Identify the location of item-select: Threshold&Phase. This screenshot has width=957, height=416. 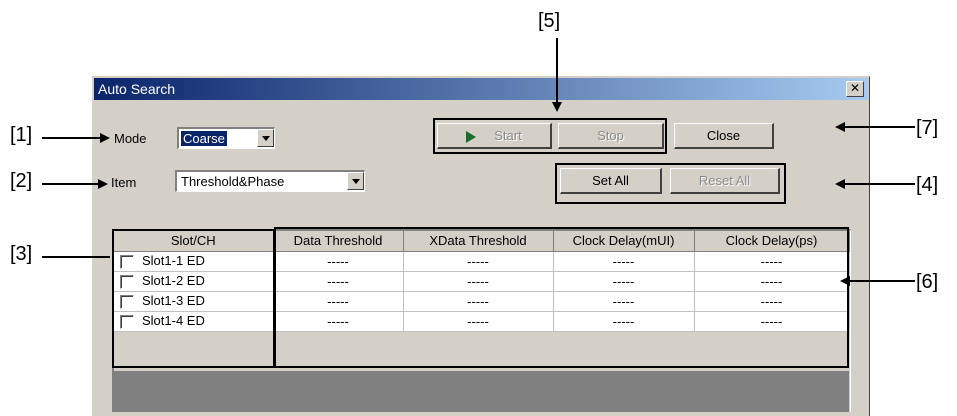
(270, 181).